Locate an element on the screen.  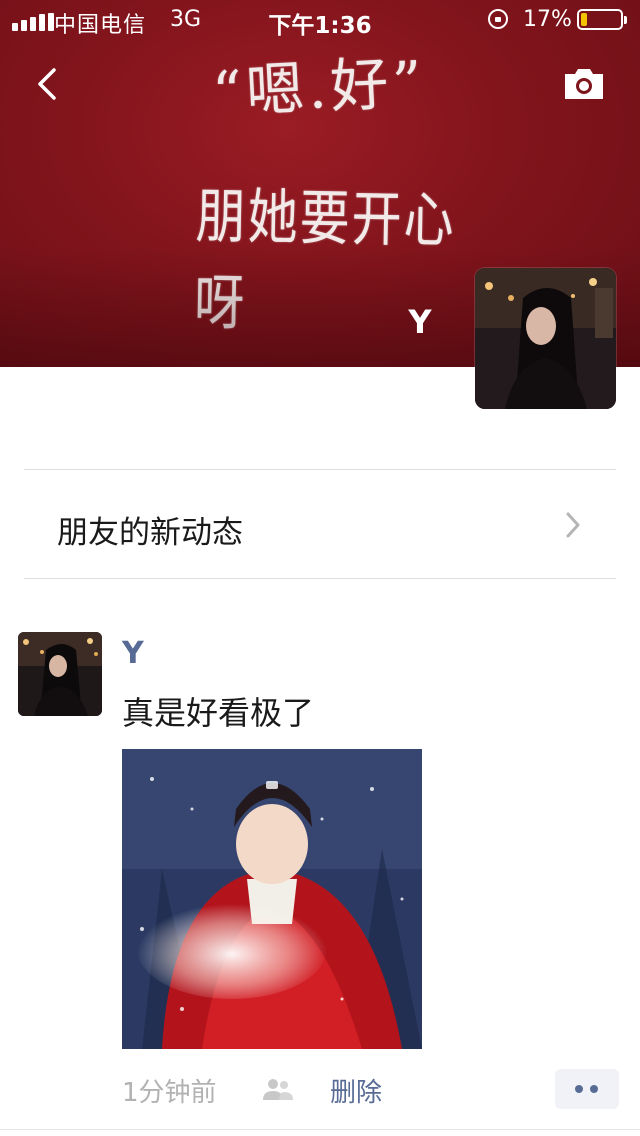
post-photo is located at coordinates (272, 899).